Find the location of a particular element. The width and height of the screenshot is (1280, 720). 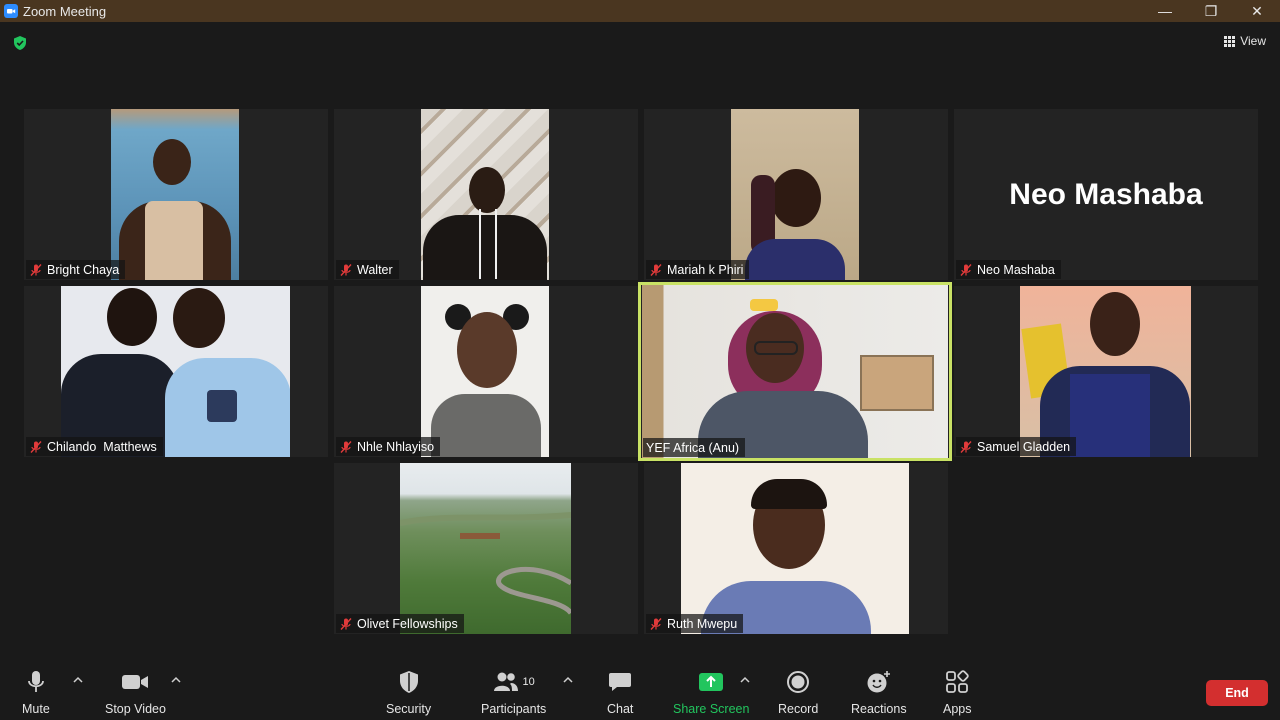

microphone-icon is located at coordinates (35, 681).